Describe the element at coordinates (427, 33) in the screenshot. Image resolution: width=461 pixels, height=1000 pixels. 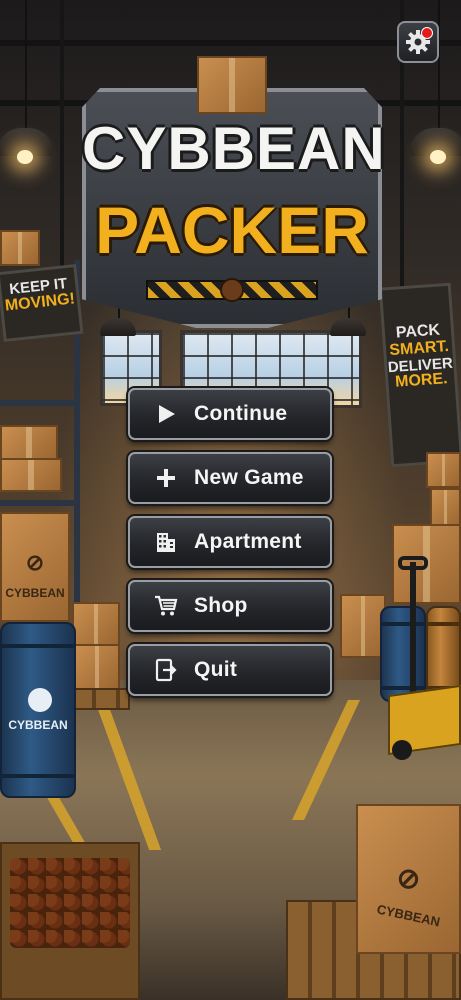
I see `notification-dot` at that location.